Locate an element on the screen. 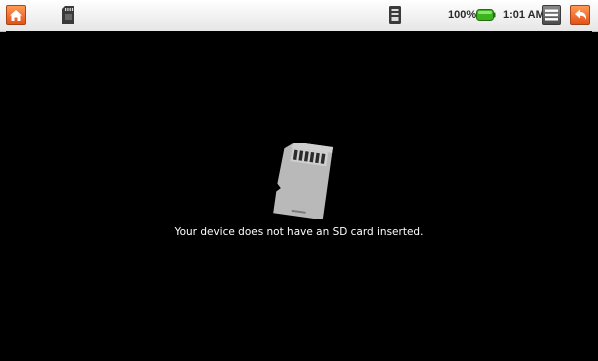 This screenshot has width=598, height=361. sd-card-status-icon is located at coordinates (68, 15).